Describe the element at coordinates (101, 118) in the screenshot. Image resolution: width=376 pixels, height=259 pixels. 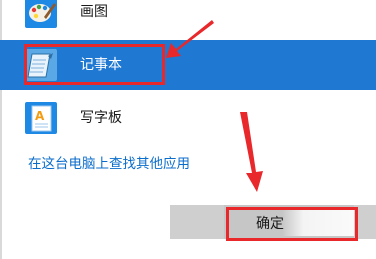
I see `app-label-wordpad: 写字板` at that location.